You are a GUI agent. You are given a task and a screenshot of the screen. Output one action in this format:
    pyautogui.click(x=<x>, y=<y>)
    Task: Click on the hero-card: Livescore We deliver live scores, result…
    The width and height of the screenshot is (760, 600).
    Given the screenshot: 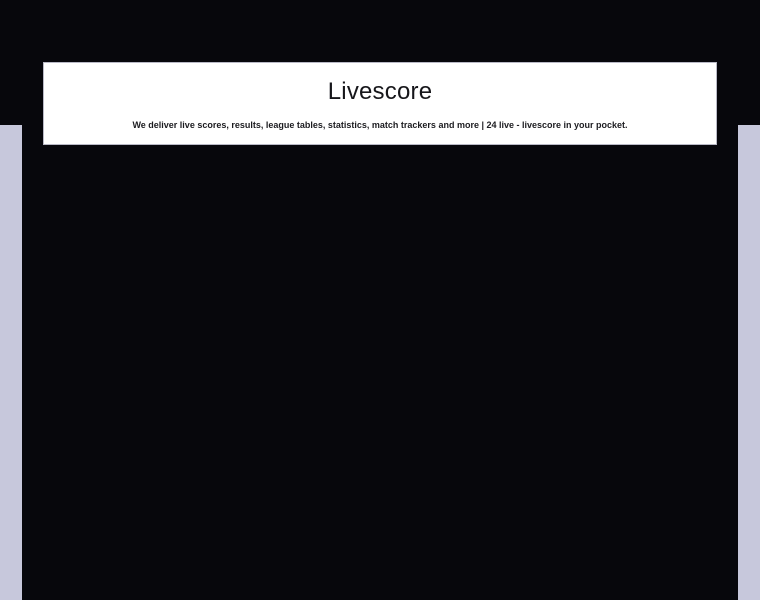 What is the action you would take?
    pyautogui.click(x=380, y=103)
    